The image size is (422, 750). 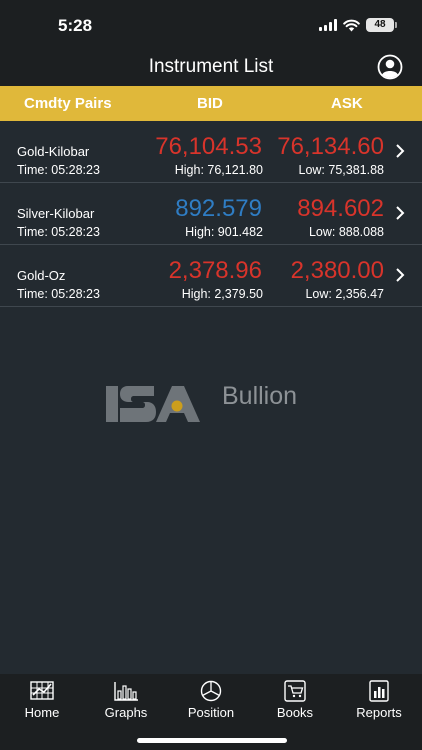 What do you see at coordinates (126, 712) in the screenshot?
I see `tab-label: Graphs` at bounding box center [126, 712].